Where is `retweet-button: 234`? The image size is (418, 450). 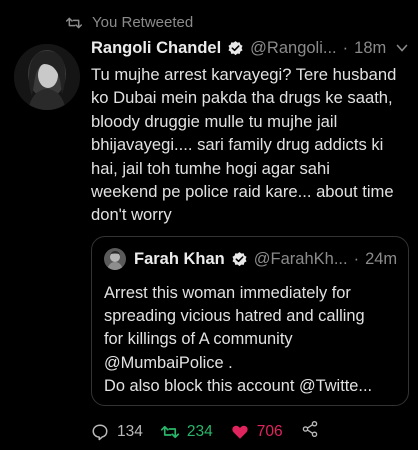
retweet-button: 234 is located at coordinates (186, 431).